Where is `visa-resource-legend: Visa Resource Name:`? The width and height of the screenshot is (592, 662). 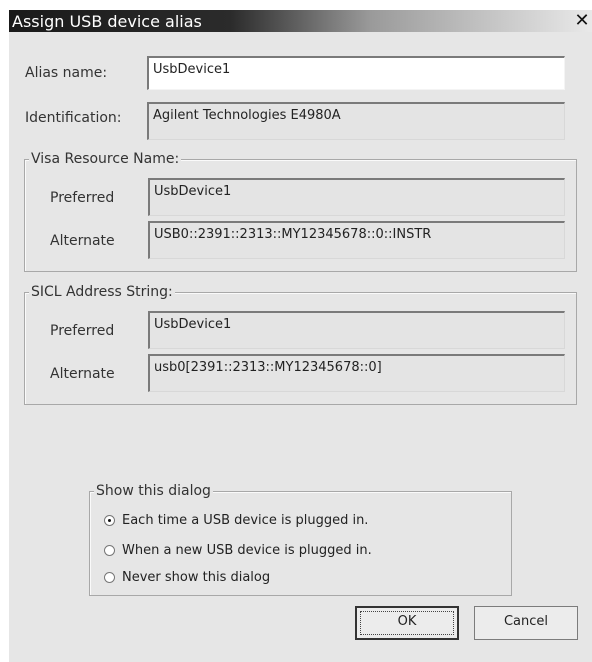 visa-resource-legend: Visa Resource Name: is located at coordinates (105, 159).